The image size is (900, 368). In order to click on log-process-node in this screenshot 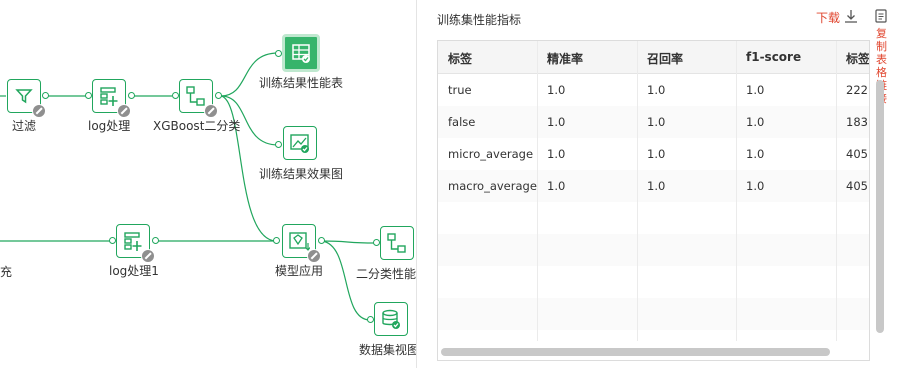, I will do `click(111, 98)`.